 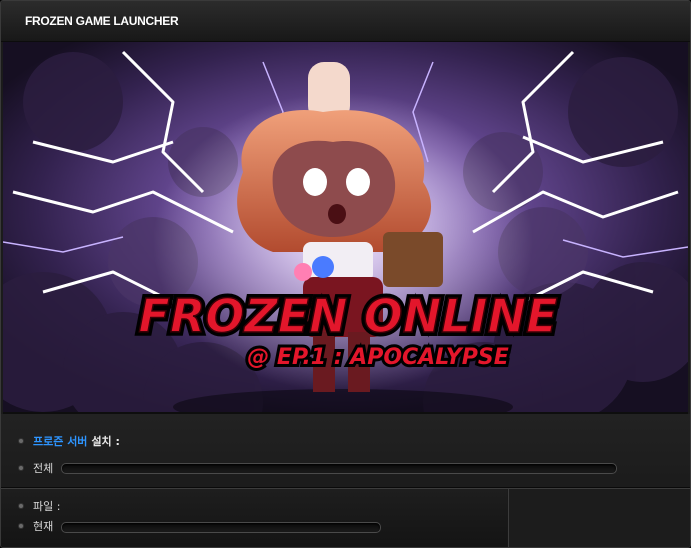 I want to click on total-label: 전체, so click(x=43, y=468).